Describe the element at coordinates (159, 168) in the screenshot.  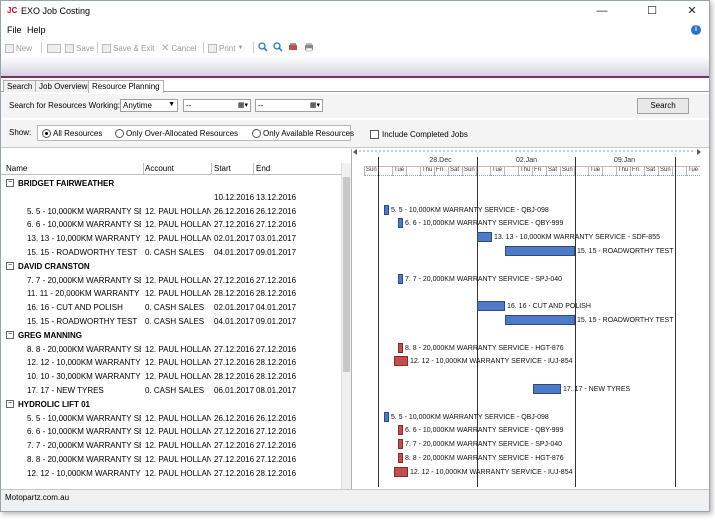
I see `column-account: Account` at that location.